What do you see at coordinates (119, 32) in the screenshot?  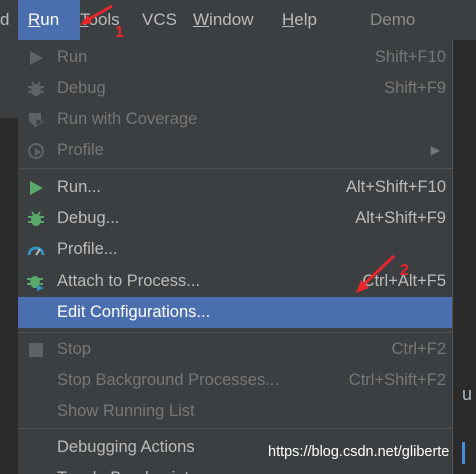 I see `annotation-step-1: 1` at bounding box center [119, 32].